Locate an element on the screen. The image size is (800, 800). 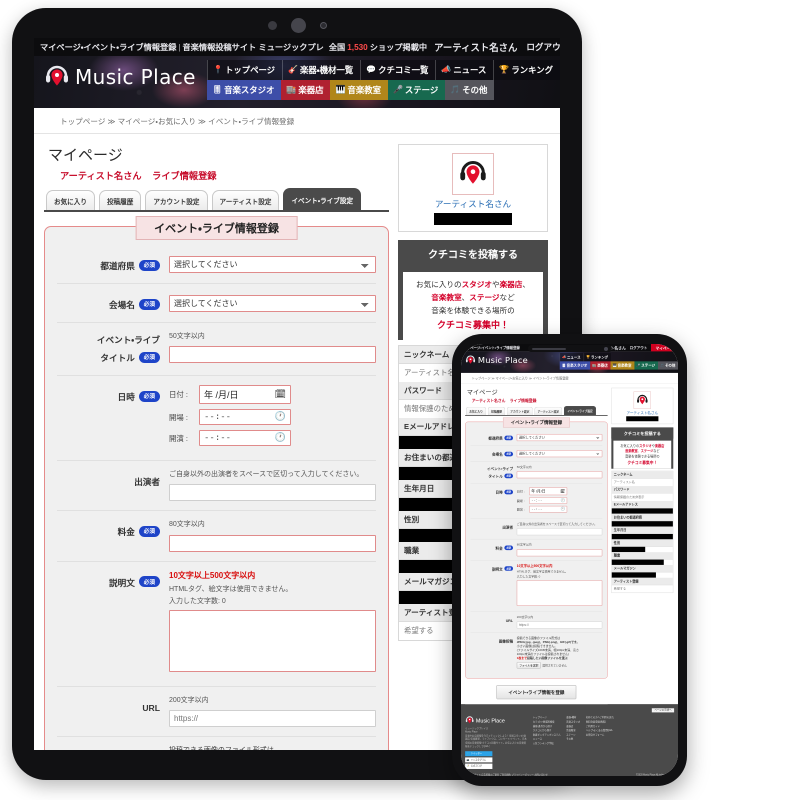
nav-item-top: 📍 トップページ is located at coordinates (244, 70).